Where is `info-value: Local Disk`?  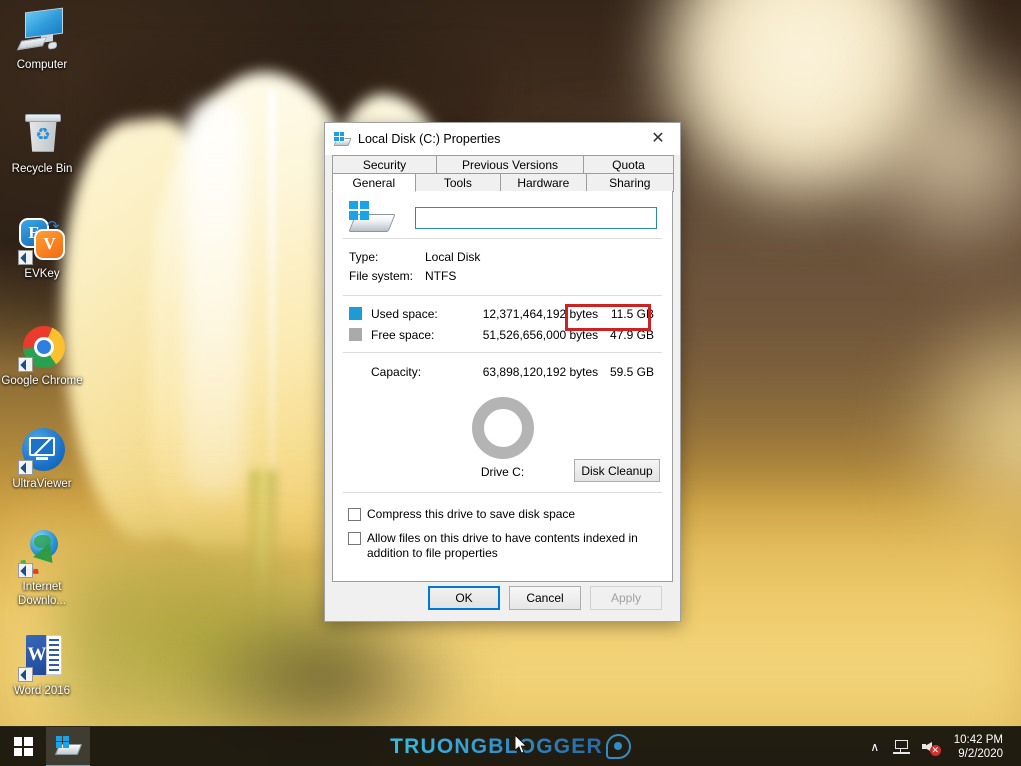
info-value: Local Disk is located at coordinates (453, 257).